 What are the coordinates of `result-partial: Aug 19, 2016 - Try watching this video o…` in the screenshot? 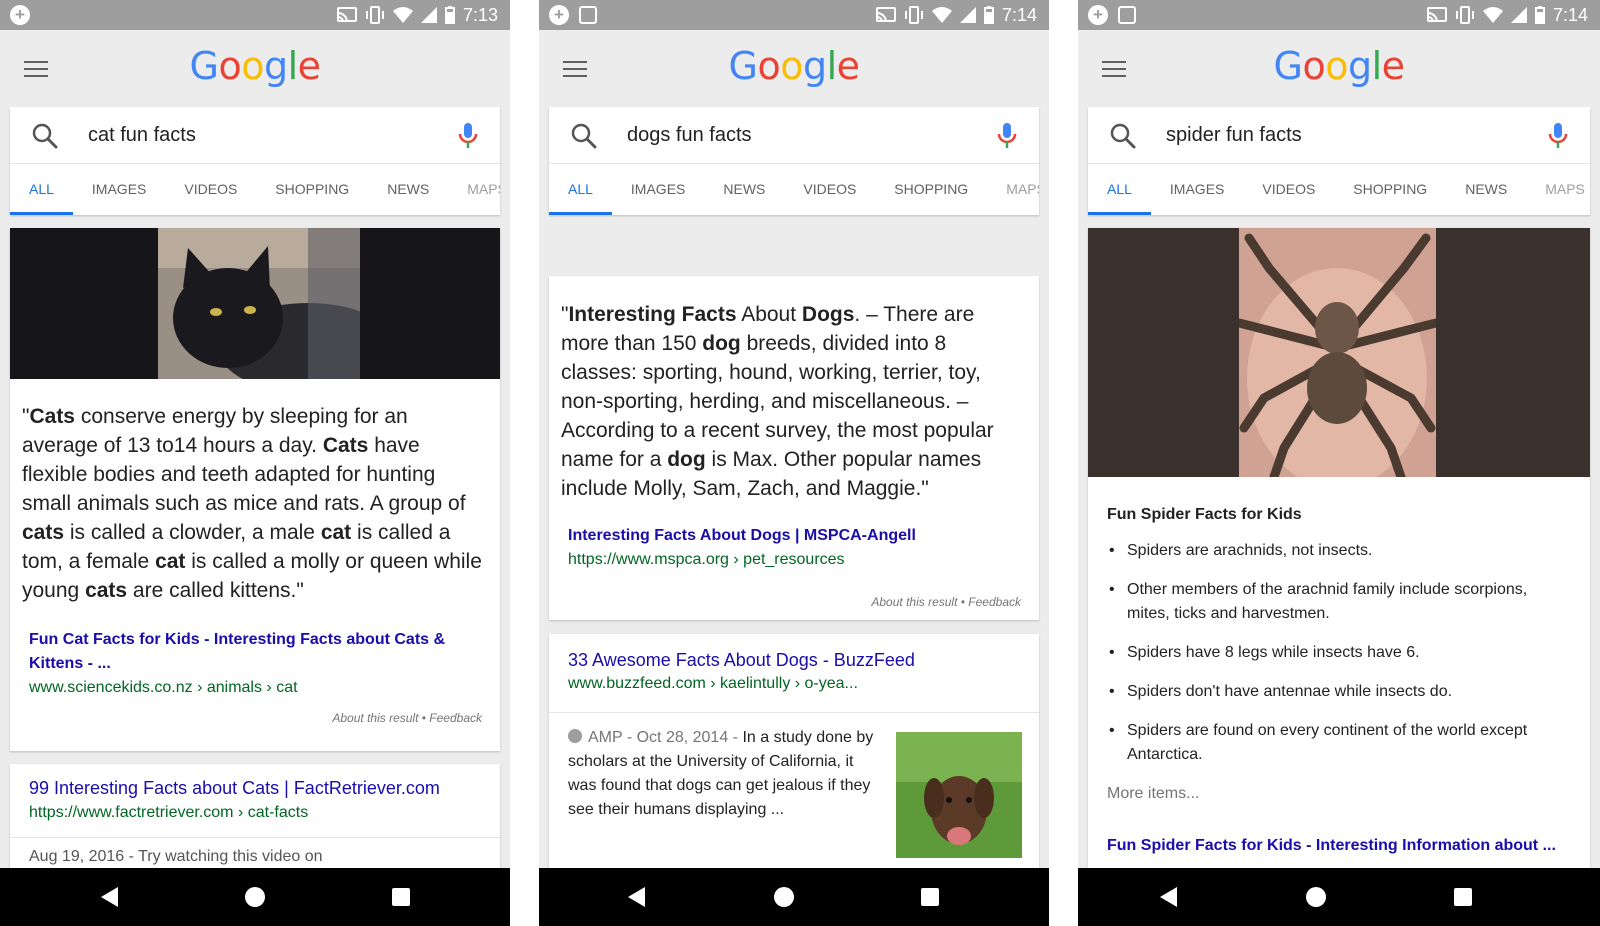 It's located at (176, 856).